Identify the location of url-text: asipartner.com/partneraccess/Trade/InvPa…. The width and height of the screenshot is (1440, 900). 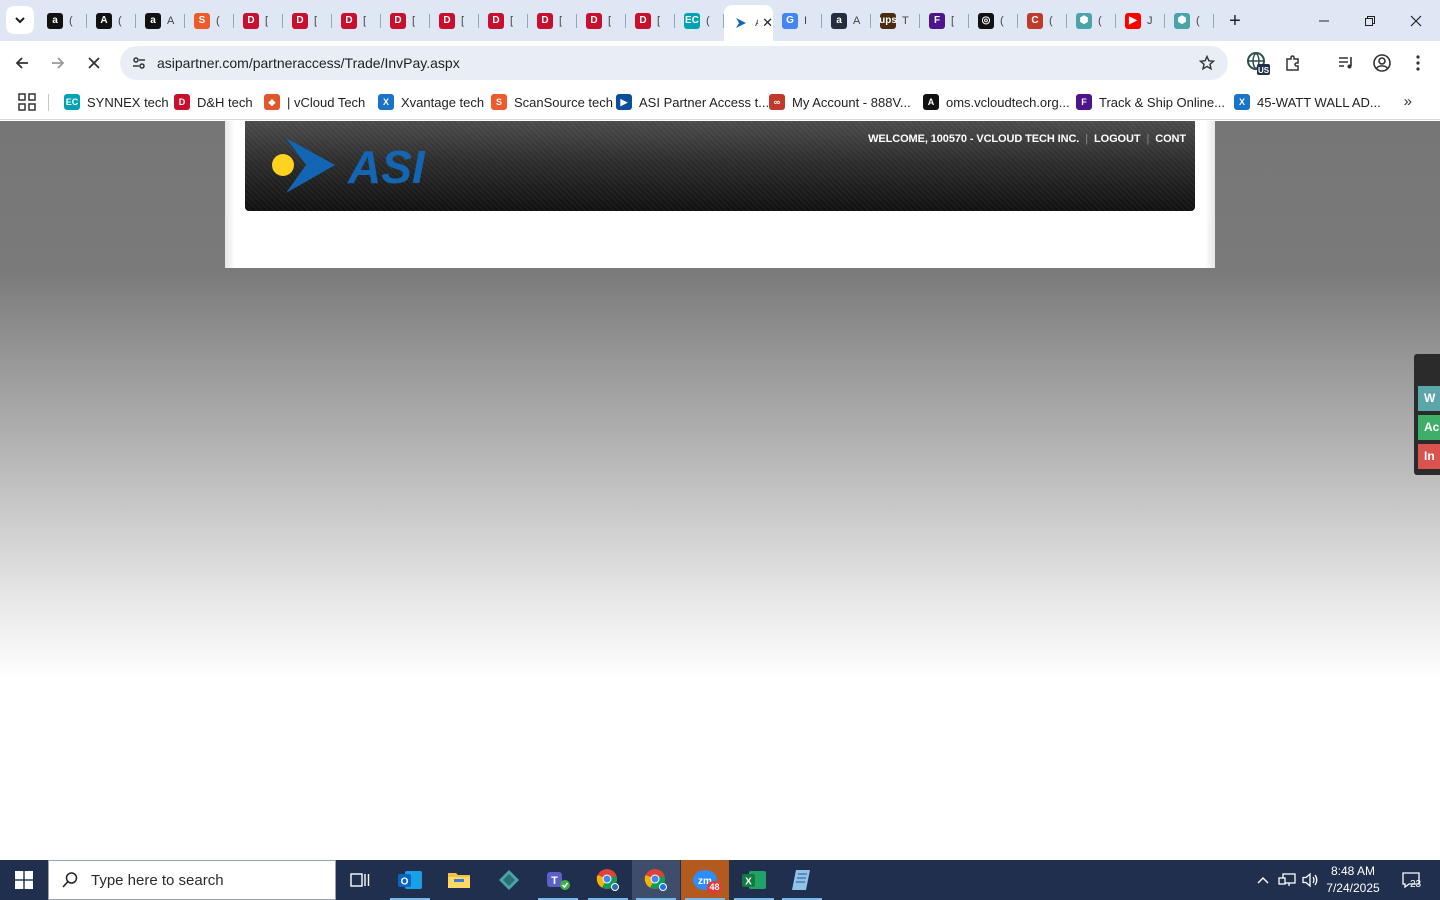
(308, 63).